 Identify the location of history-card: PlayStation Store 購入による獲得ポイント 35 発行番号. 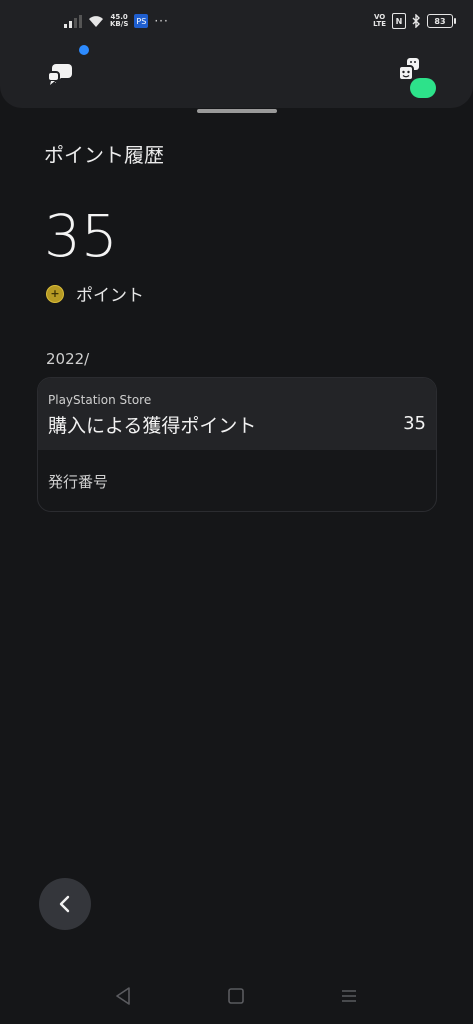
(237, 444).